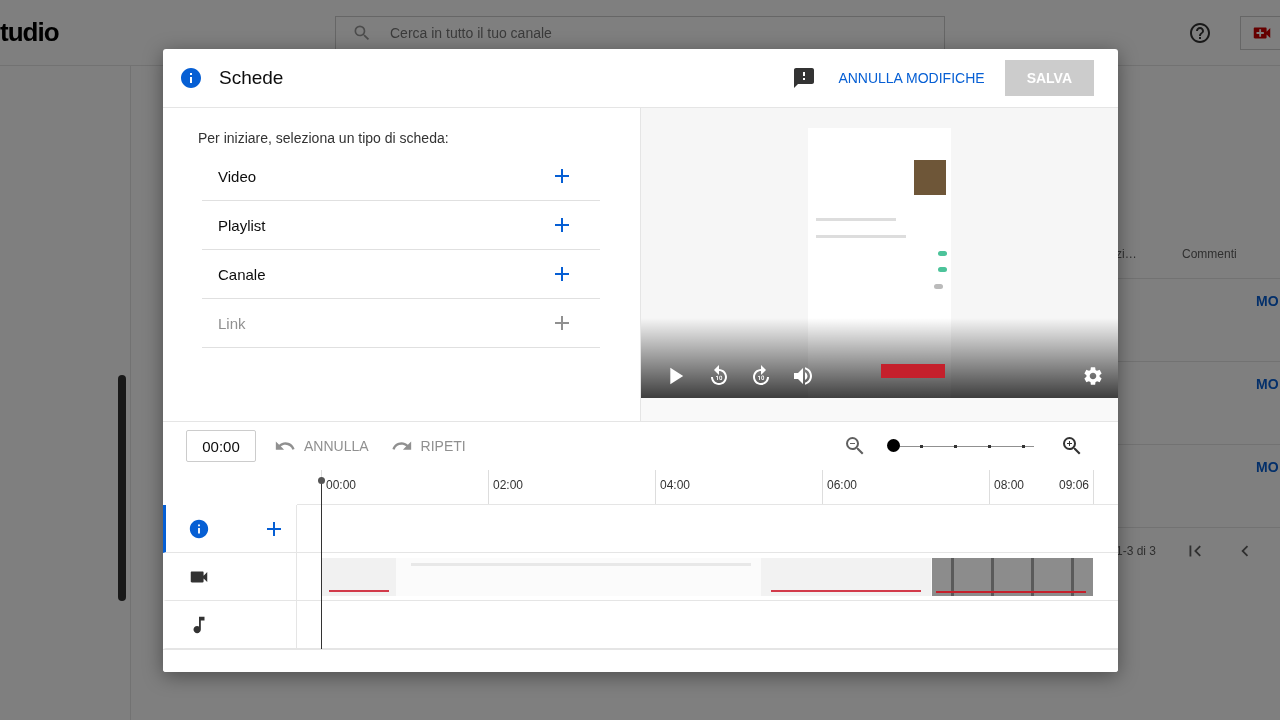  Describe the element at coordinates (893, 445) in the screenshot. I see `slider-thumb` at that location.